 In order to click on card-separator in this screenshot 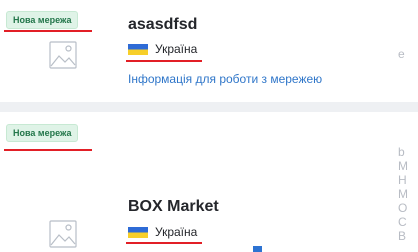, I will do `click(209, 107)`.